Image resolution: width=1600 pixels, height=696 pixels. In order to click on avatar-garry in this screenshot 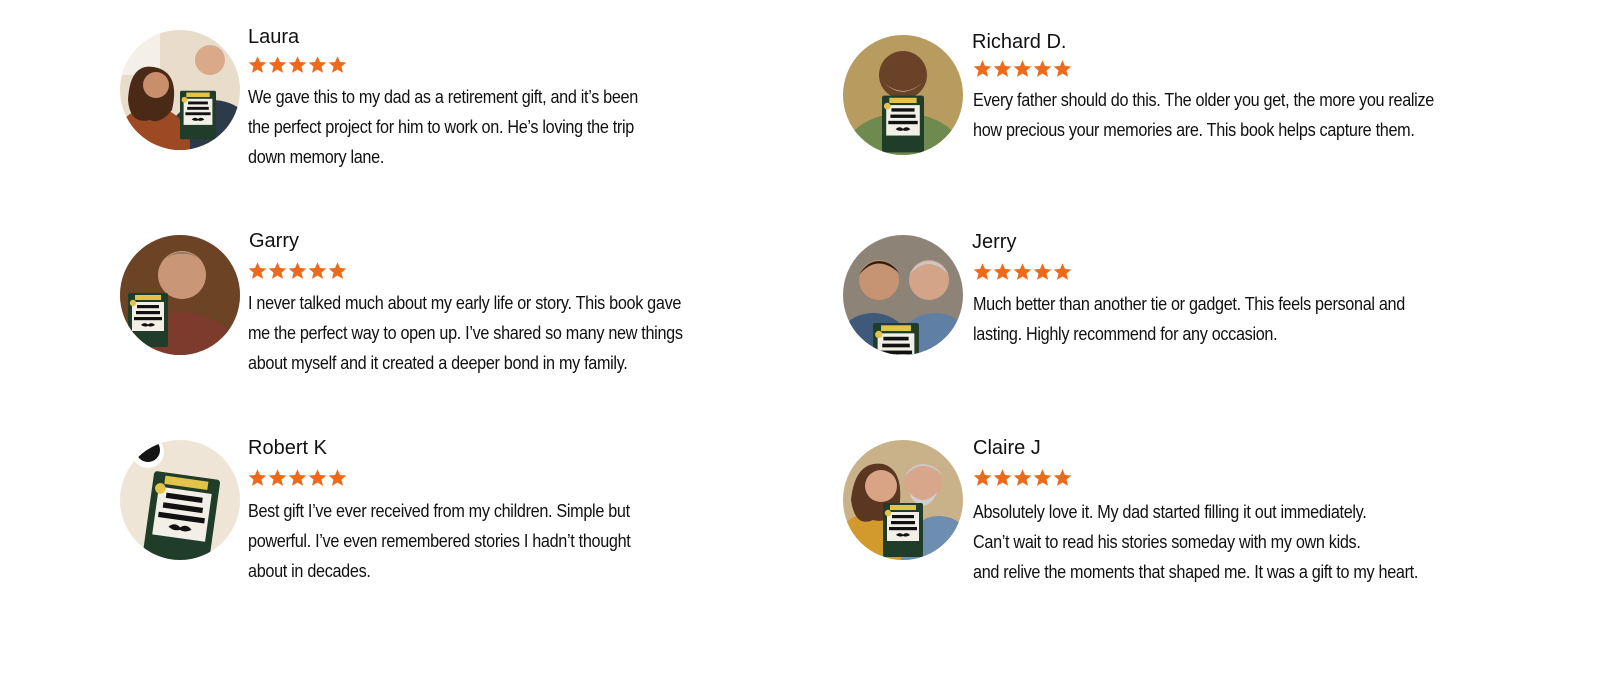, I will do `click(180, 295)`.